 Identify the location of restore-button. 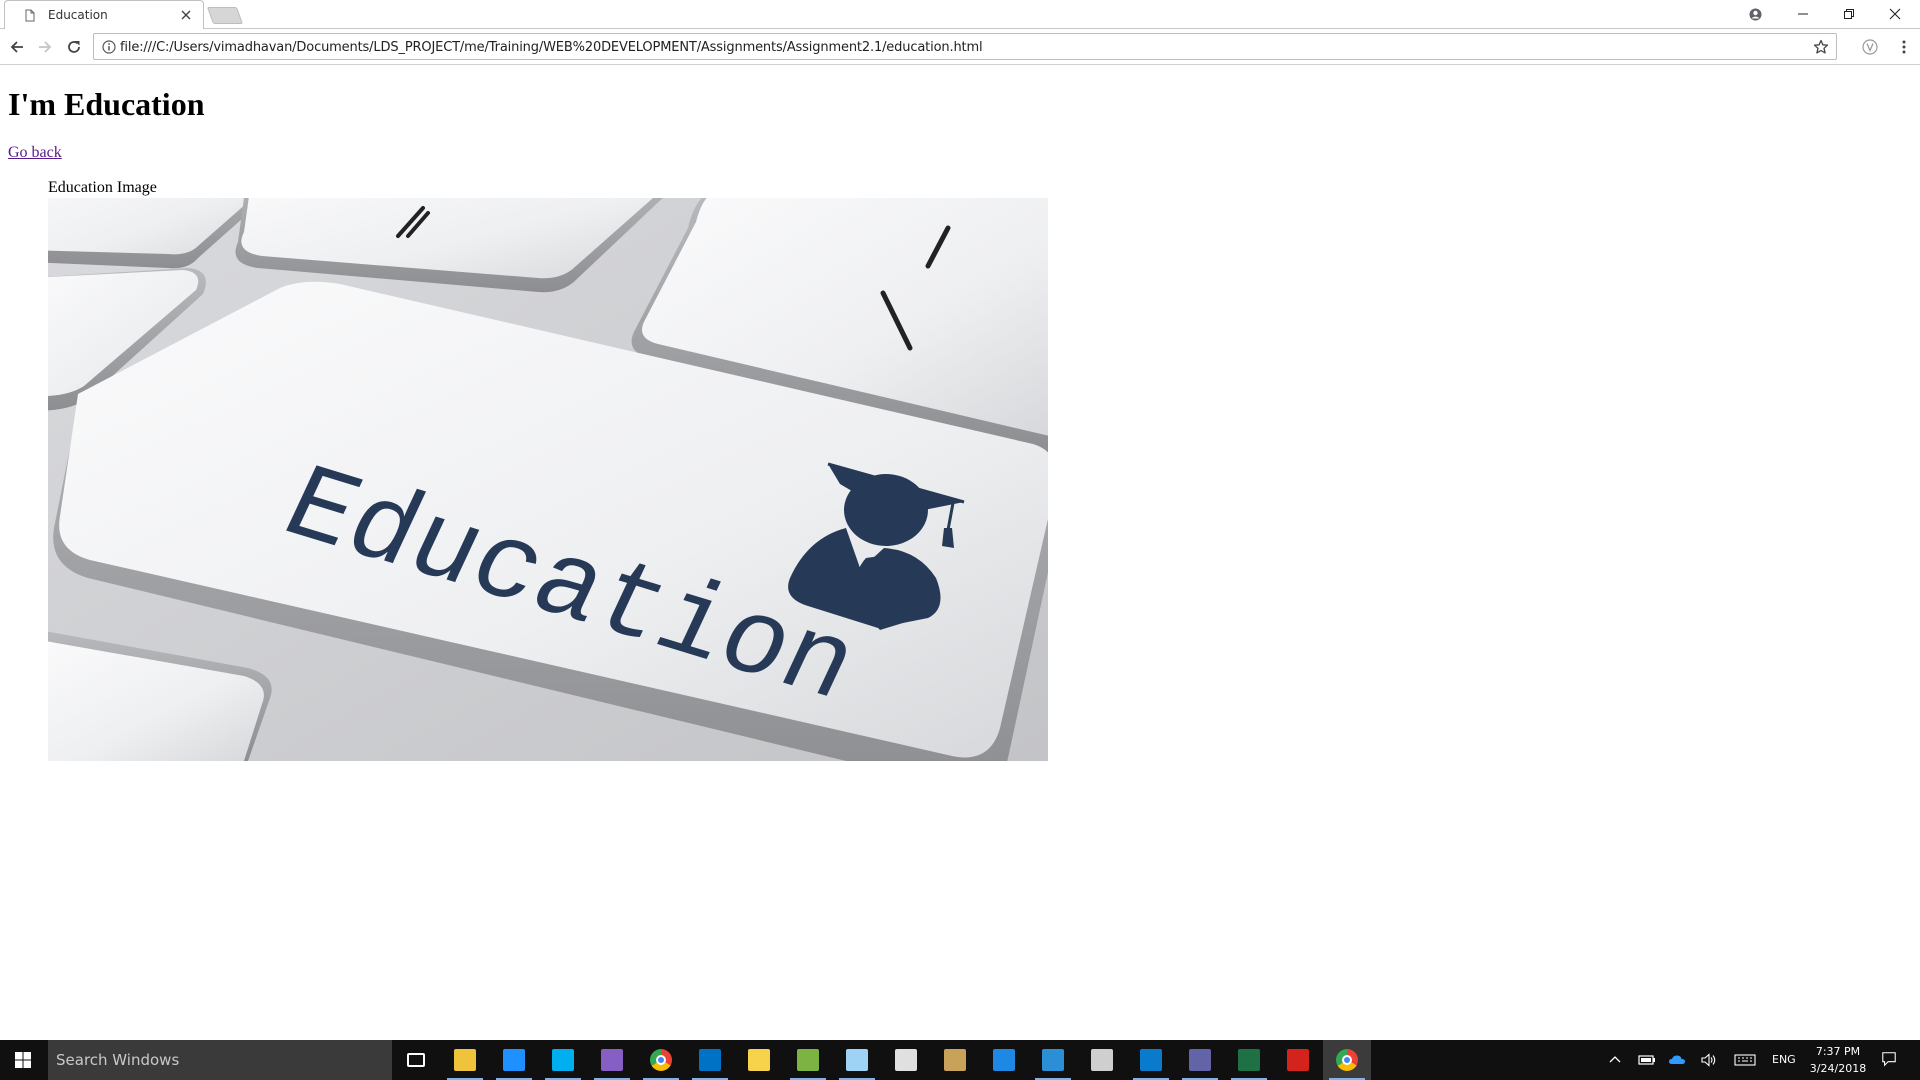
(1849, 14).